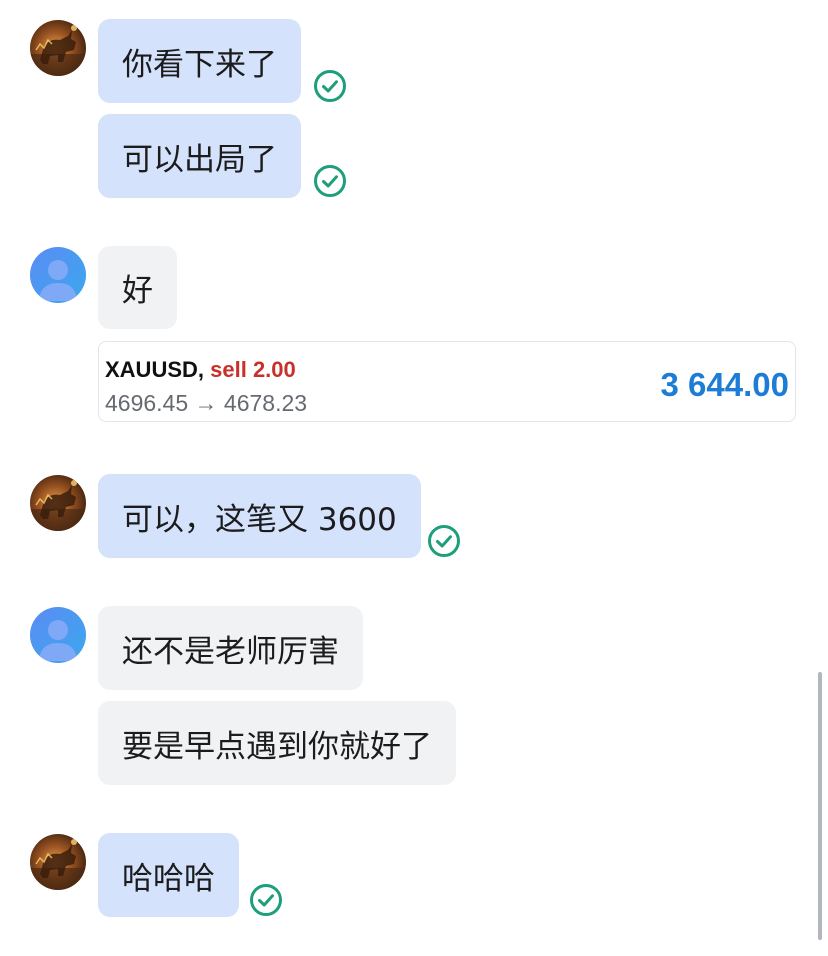 This screenshot has width=828, height=956. I want to click on message-text: 你看下来了, so click(199, 64).